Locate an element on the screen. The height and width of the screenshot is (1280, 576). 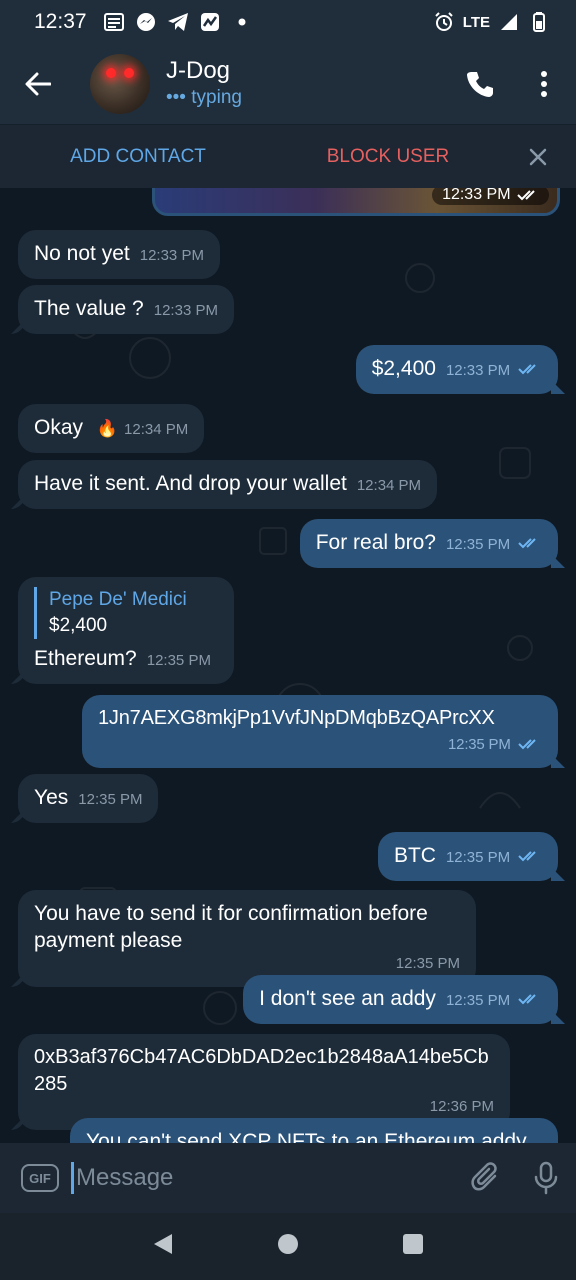
contact-name: J-Dog is located at coordinates (198, 70).